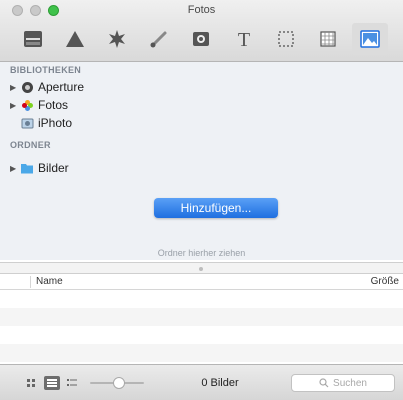 This screenshot has height=400, width=403. I want to click on photos-icon, so click(370, 39).